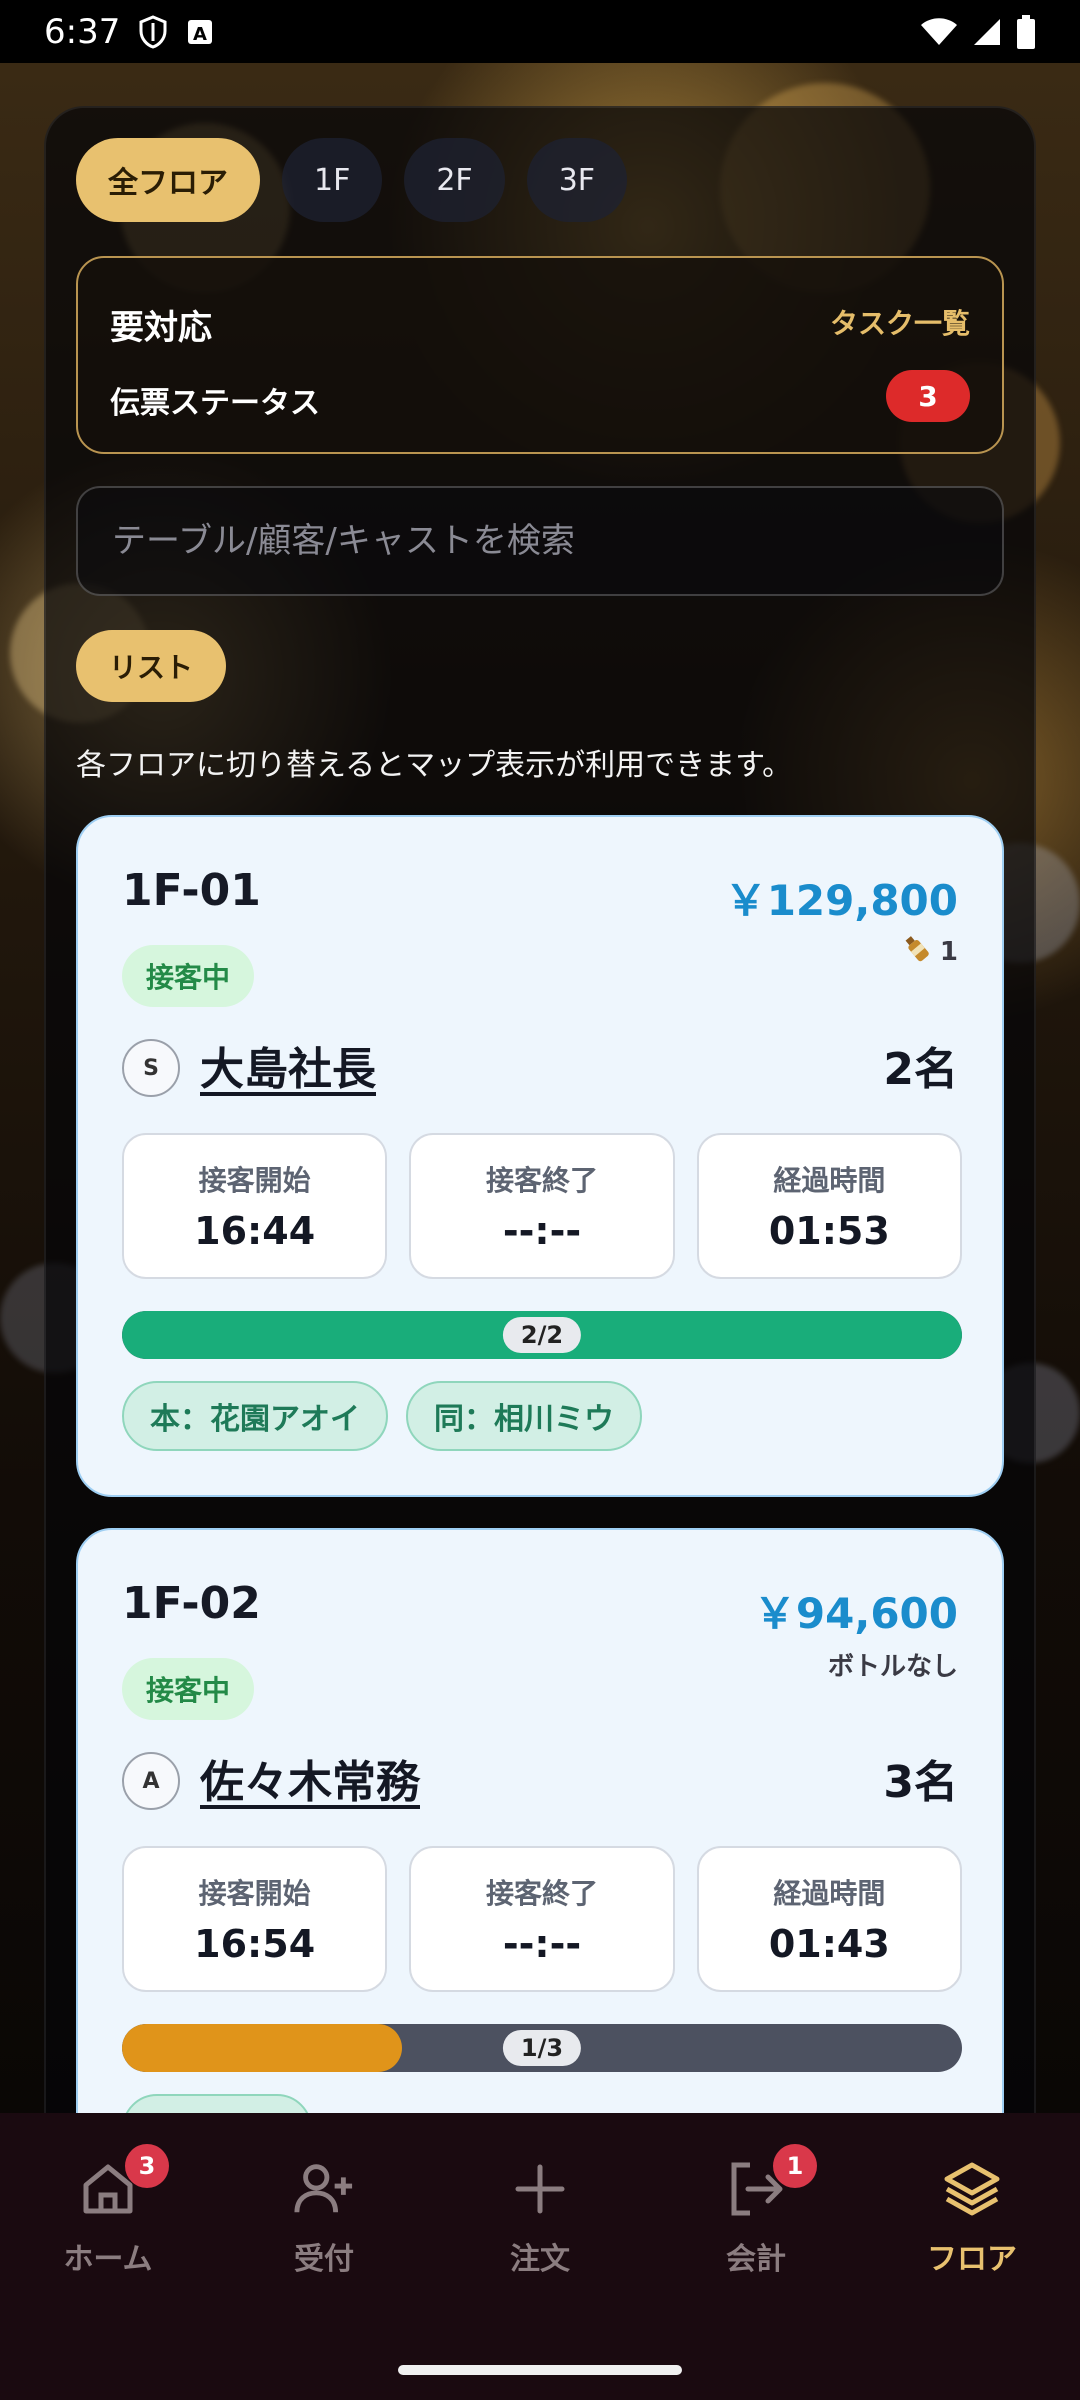 This screenshot has width=1080, height=2400. I want to click on time-info: 接客開始 16:54 接客終了 --:-- 経過時間 01:43, so click(542, 1919).